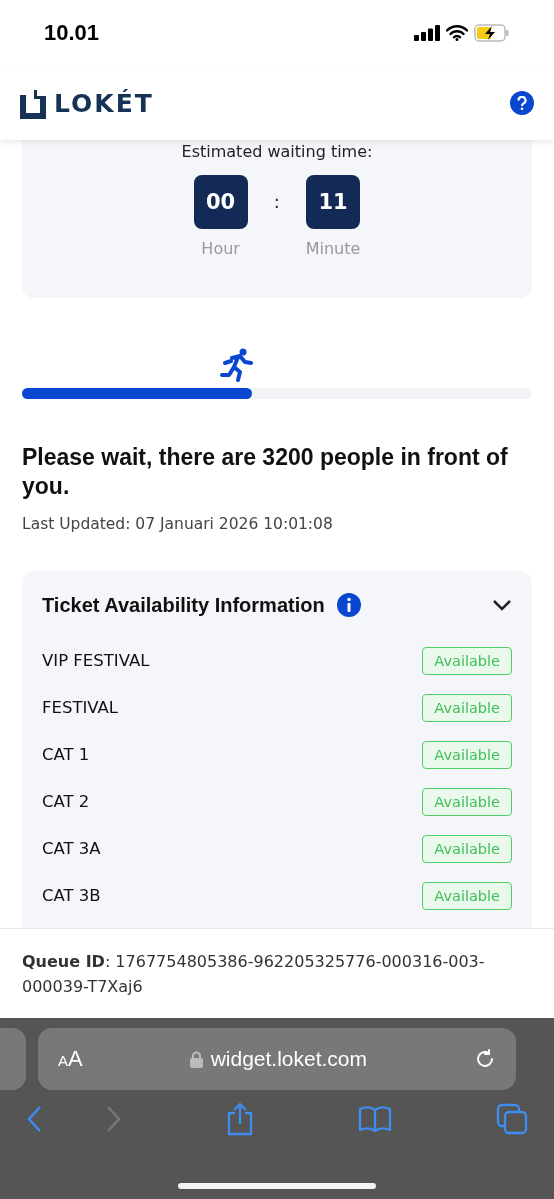  I want to click on time-unit-label: Hour, so click(220, 248).